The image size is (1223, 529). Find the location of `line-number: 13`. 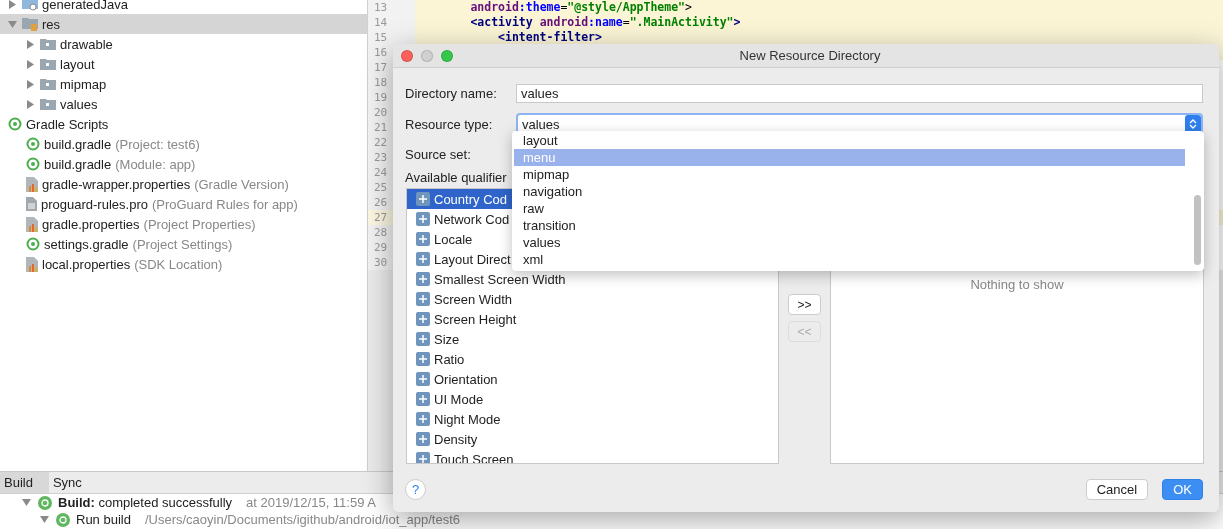

line-number: 13 is located at coordinates (391, 7).